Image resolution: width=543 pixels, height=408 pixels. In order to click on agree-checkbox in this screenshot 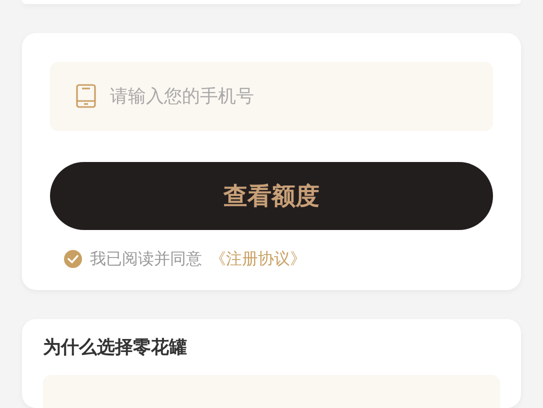, I will do `click(73, 259)`.